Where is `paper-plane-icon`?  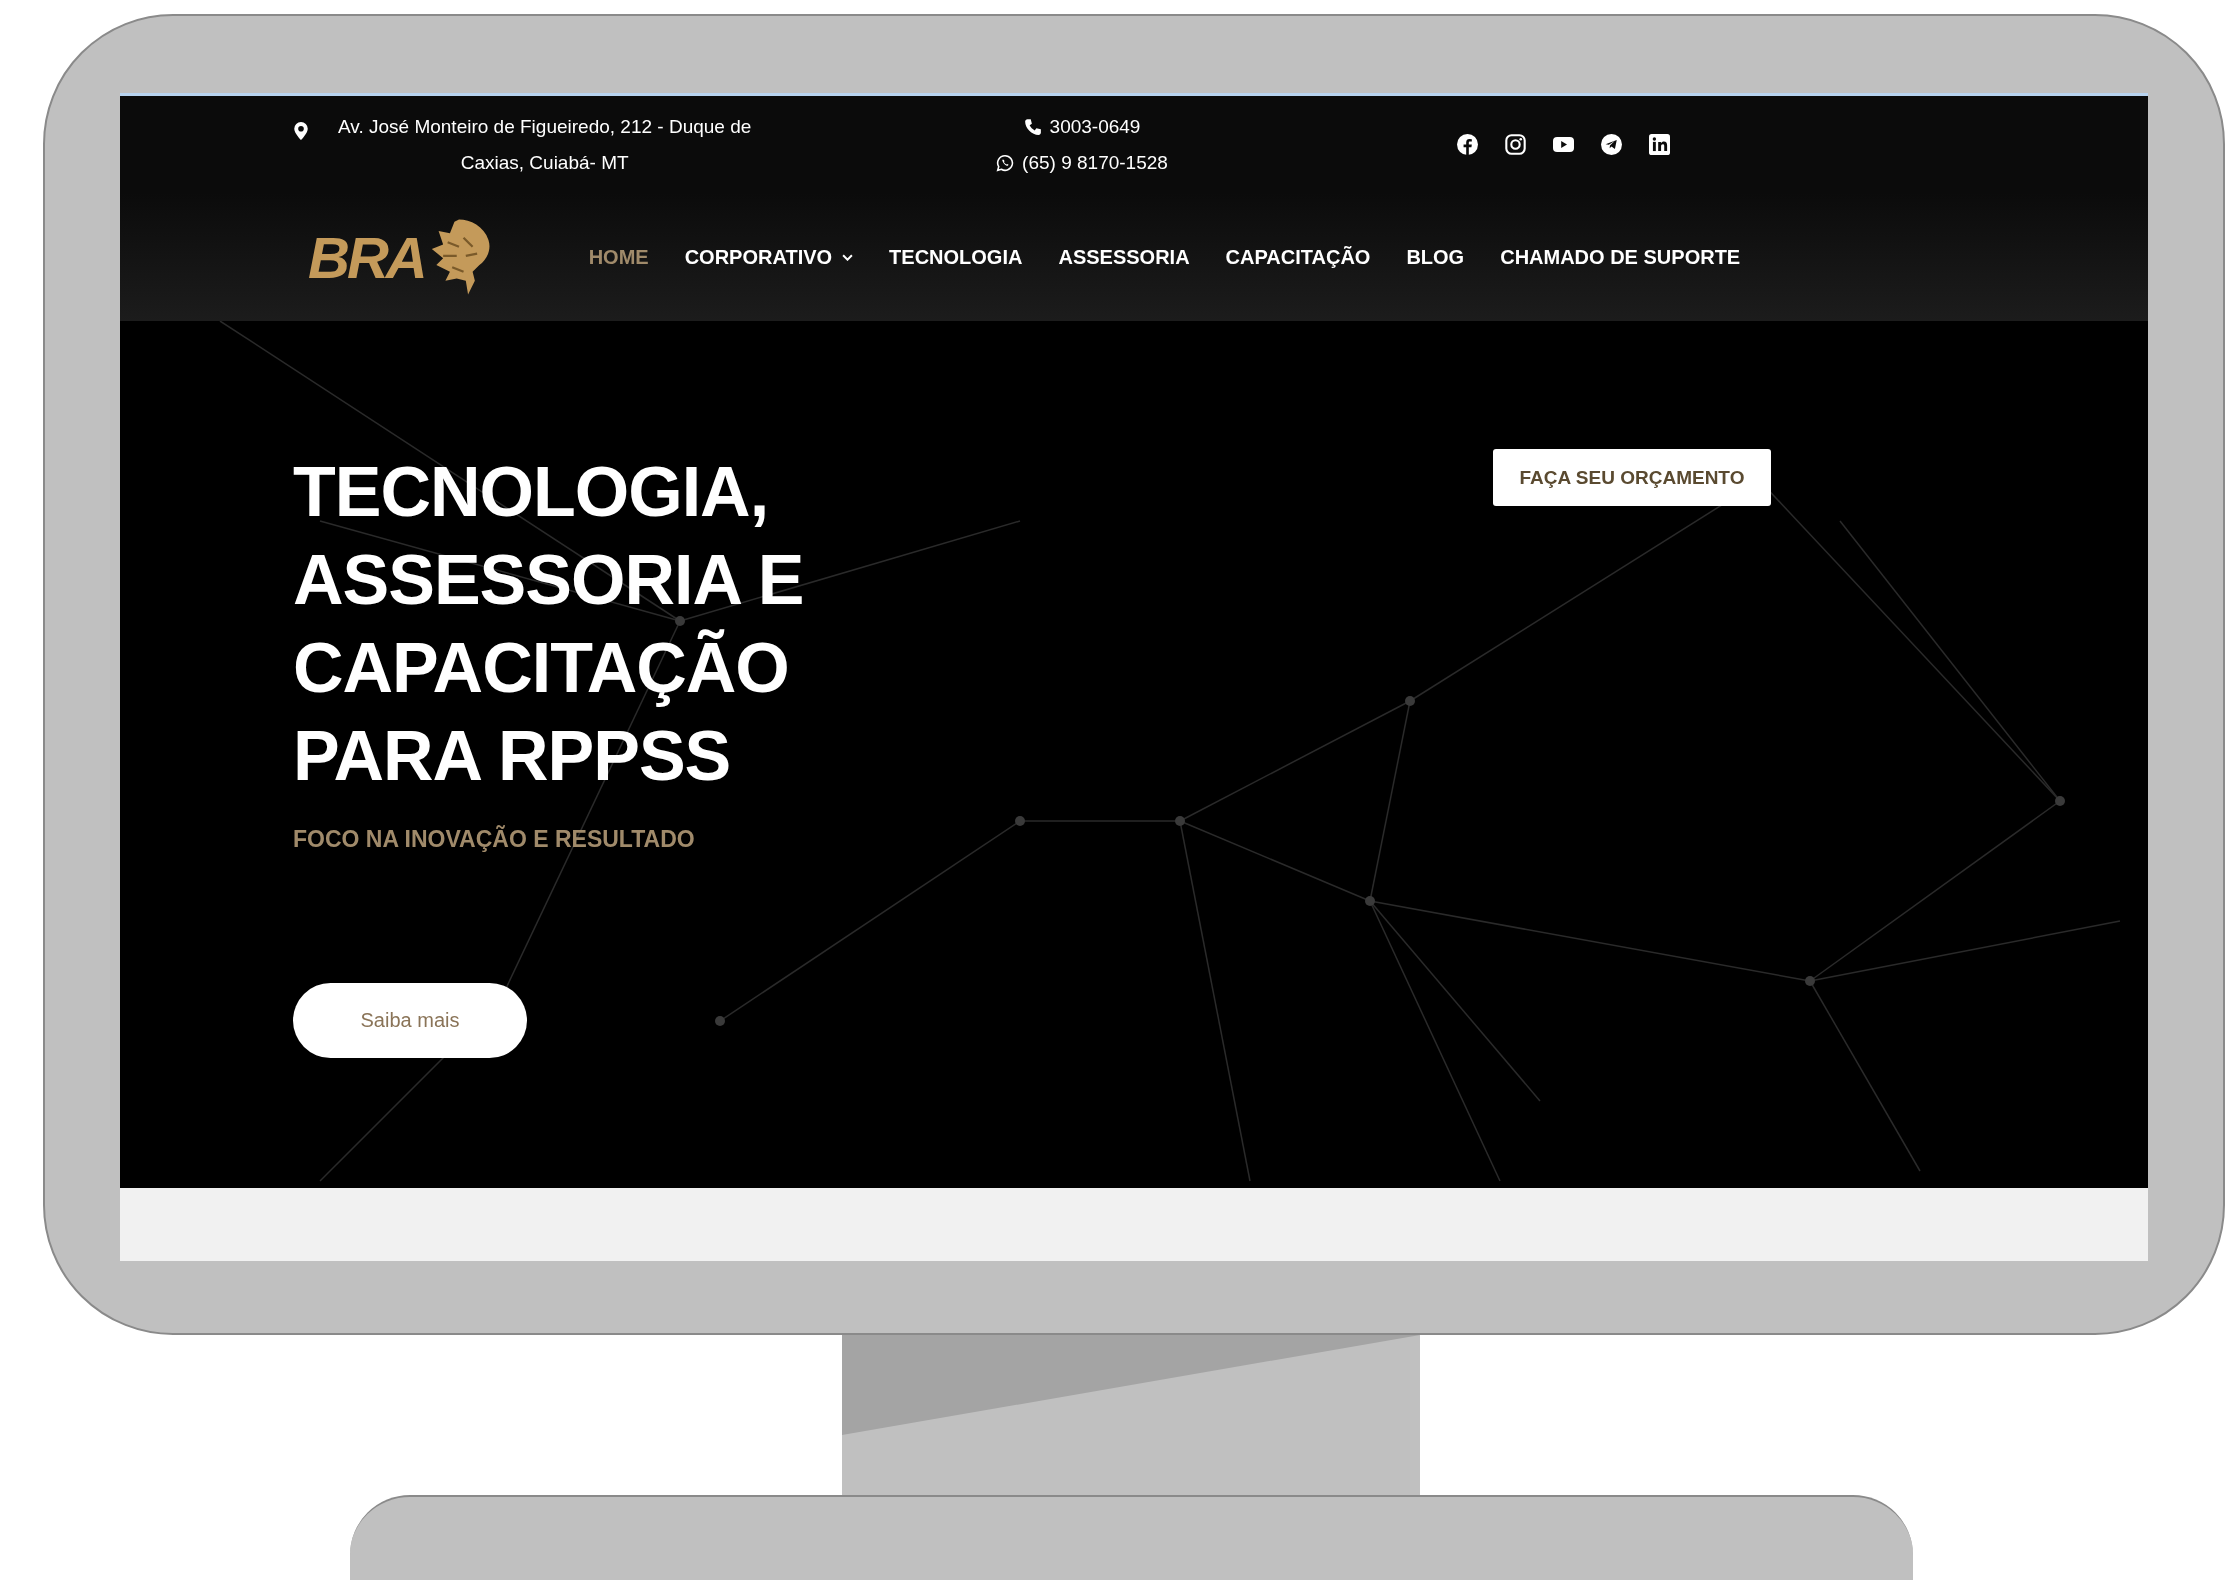
paper-plane-icon is located at coordinates (1611, 144).